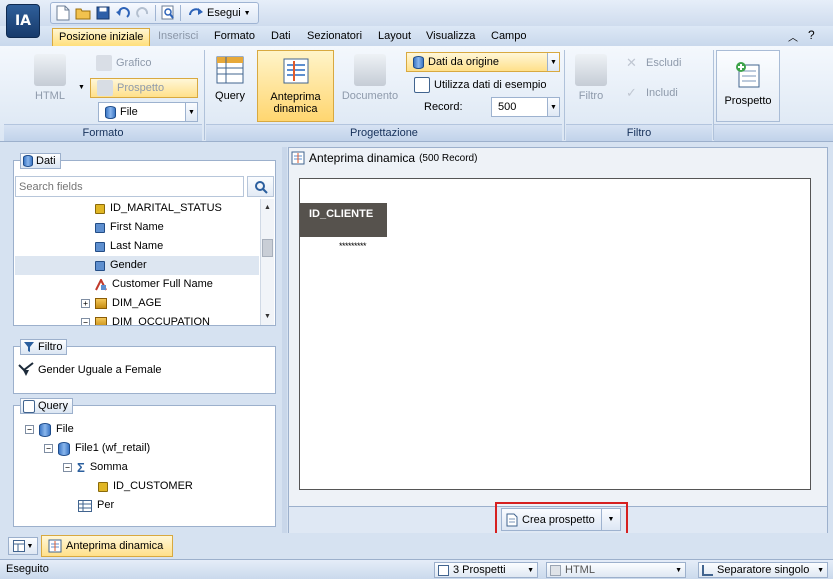 This screenshot has height=579, width=833. Describe the element at coordinates (281, 37) in the screenshot. I see `tab-dati: Dati` at that location.